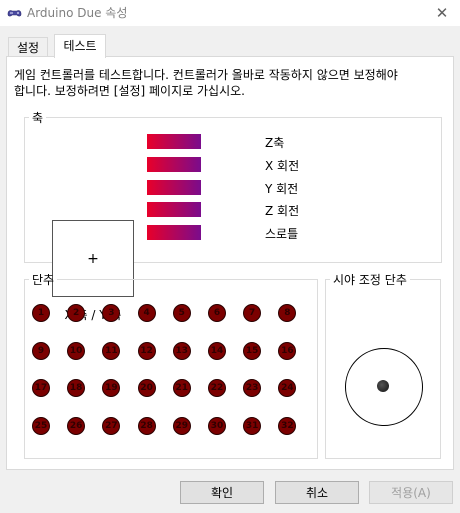  What do you see at coordinates (174, 209) in the screenshot?
I see `z-rotation-bar` at bounding box center [174, 209].